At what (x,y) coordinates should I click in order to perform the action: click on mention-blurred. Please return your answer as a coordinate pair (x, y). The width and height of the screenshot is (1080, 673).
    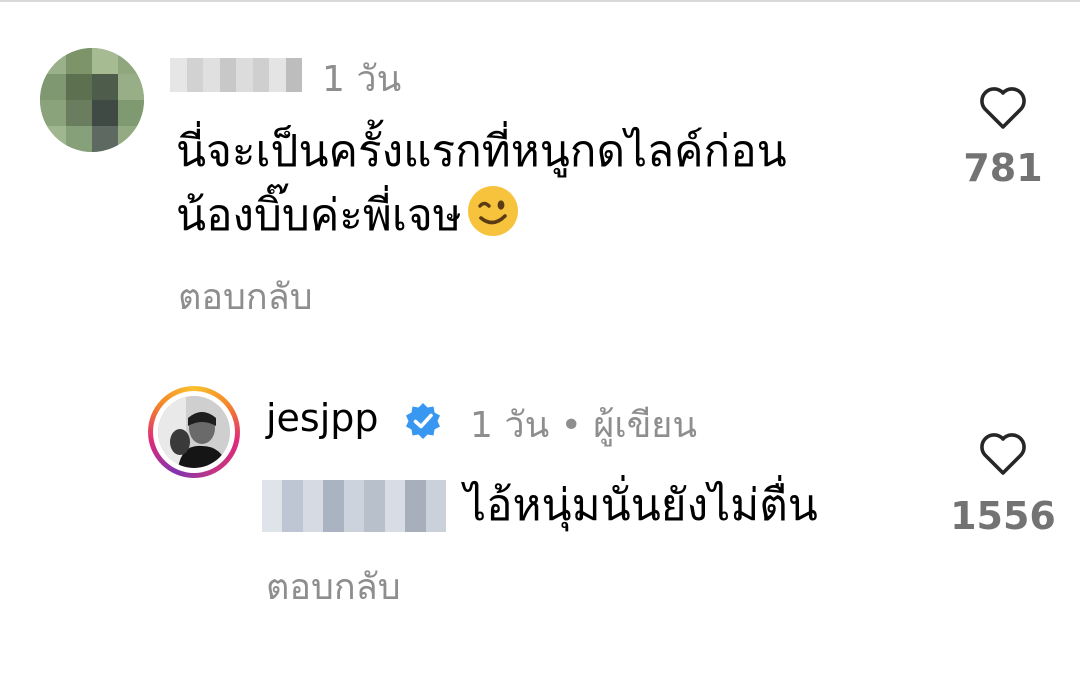
    Looking at the image, I should click on (354, 506).